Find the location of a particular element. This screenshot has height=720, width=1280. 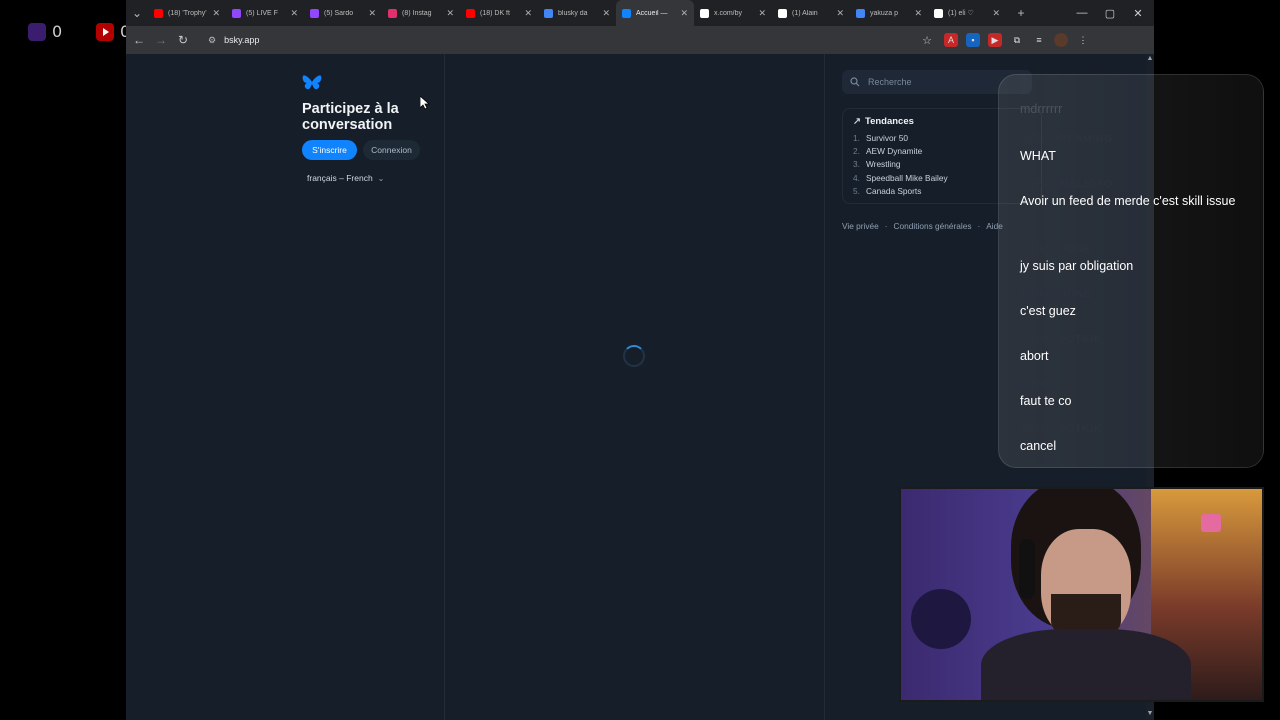

chat-username: ZELHADOTKIK is located at coordinates (1061, 429).